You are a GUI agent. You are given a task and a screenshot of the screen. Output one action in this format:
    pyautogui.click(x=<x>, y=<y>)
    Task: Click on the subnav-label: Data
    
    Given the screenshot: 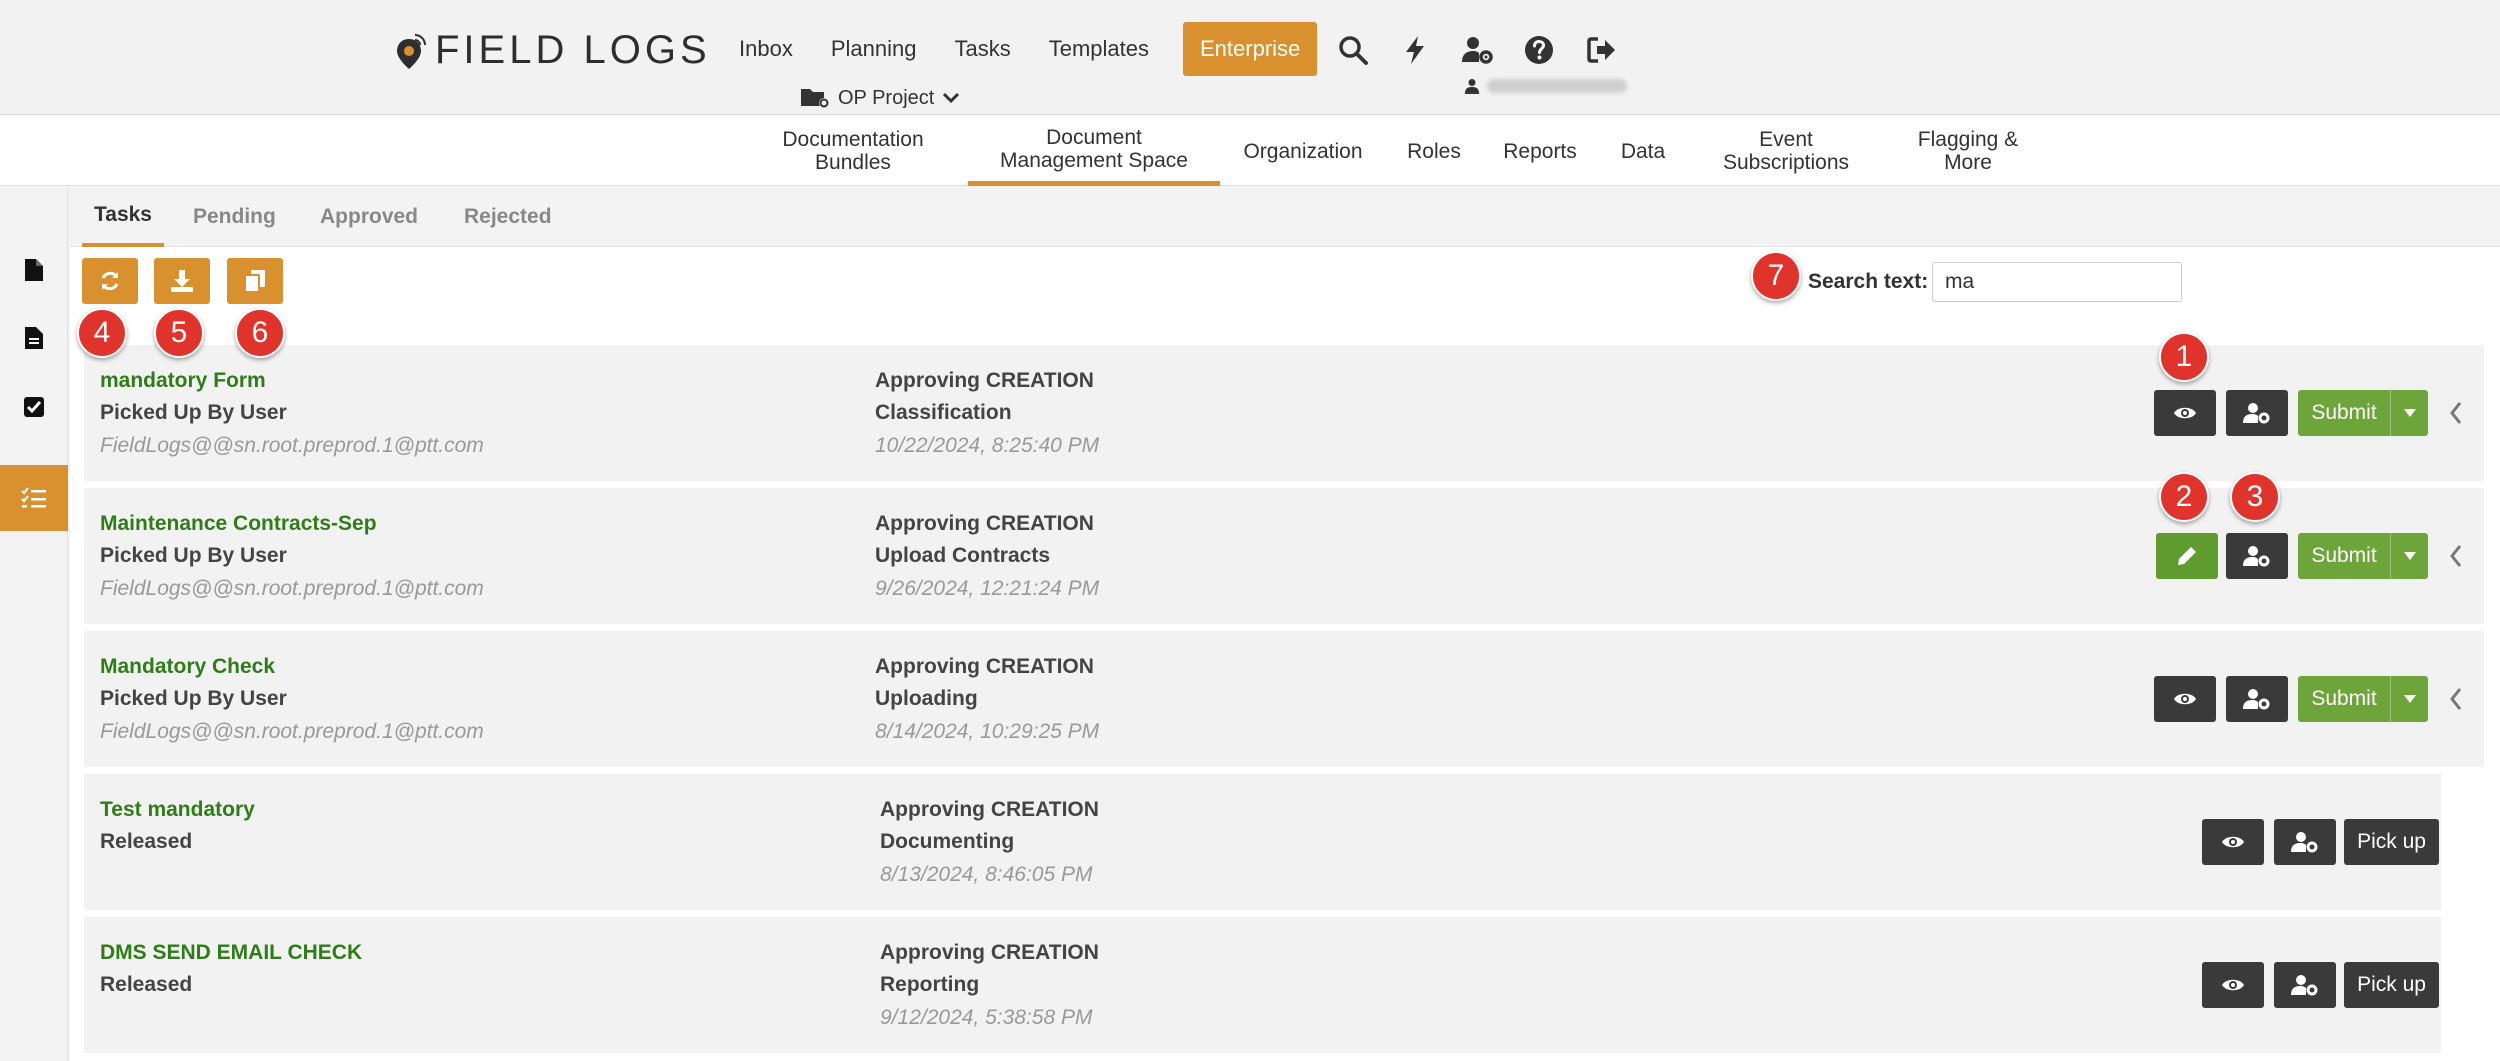 What is the action you would take?
    pyautogui.click(x=1643, y=151)
    